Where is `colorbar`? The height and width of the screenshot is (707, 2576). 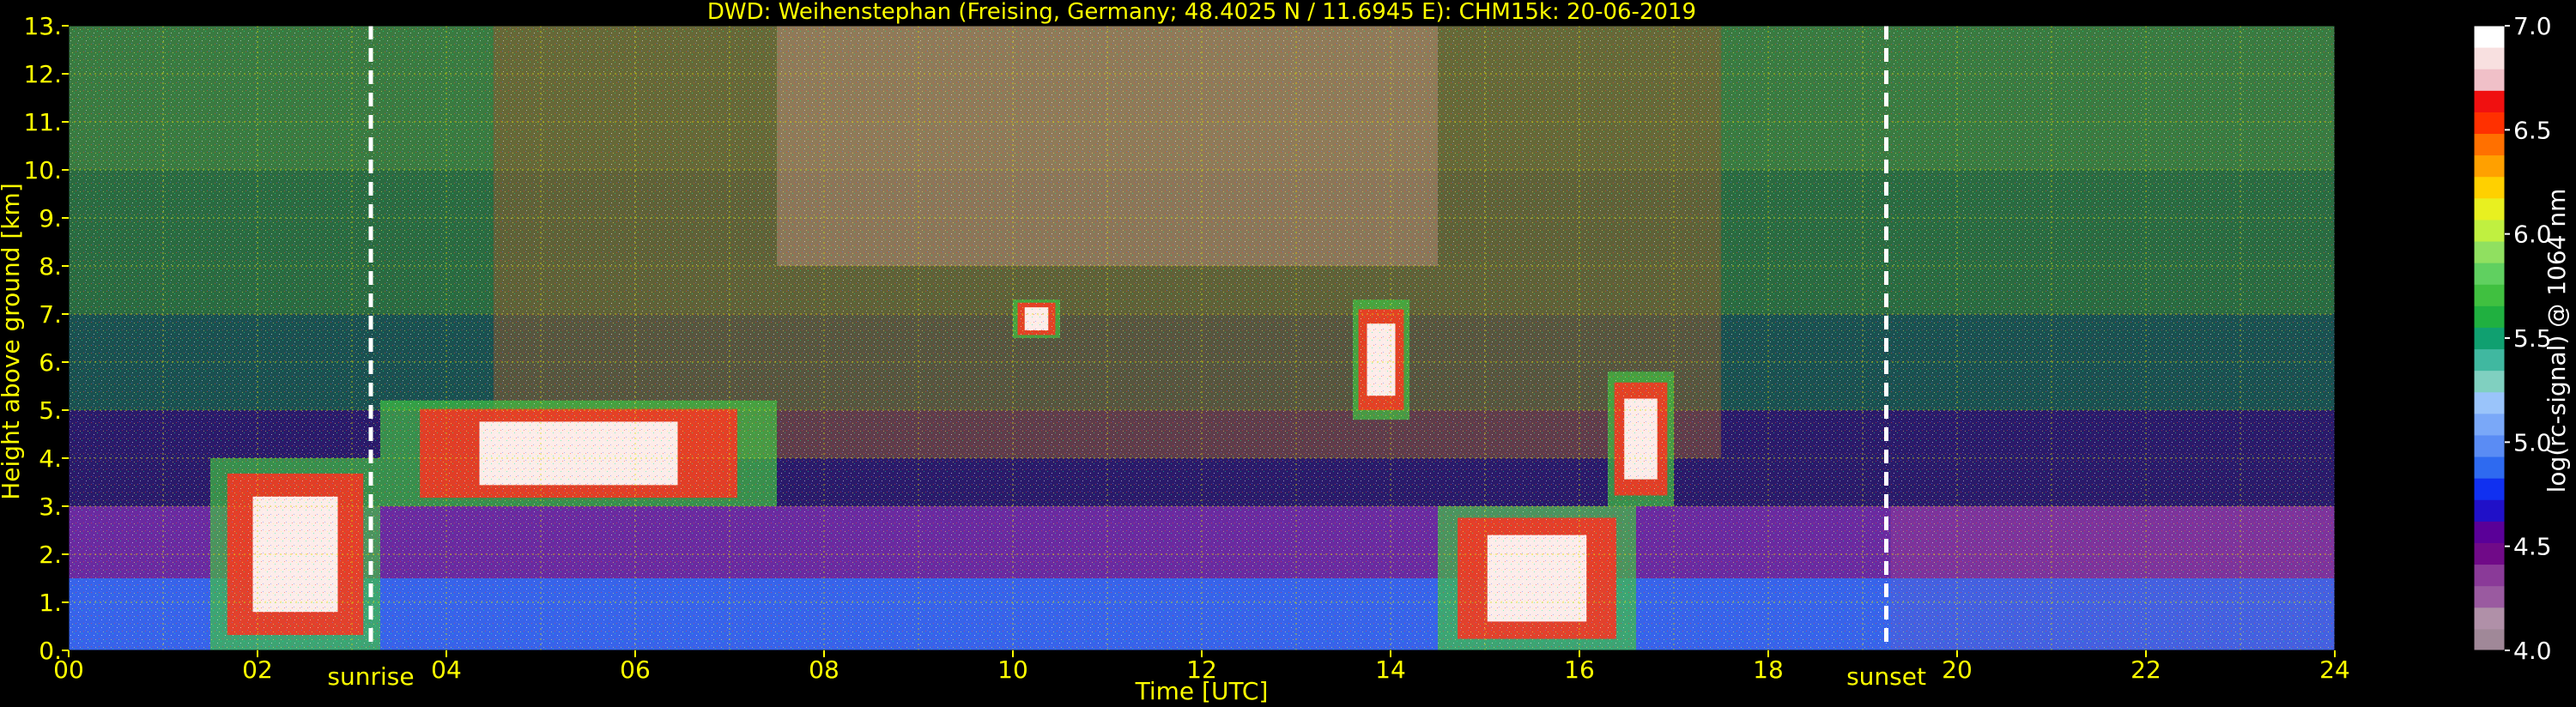 colorbar is located at coordinates (2489, 338).